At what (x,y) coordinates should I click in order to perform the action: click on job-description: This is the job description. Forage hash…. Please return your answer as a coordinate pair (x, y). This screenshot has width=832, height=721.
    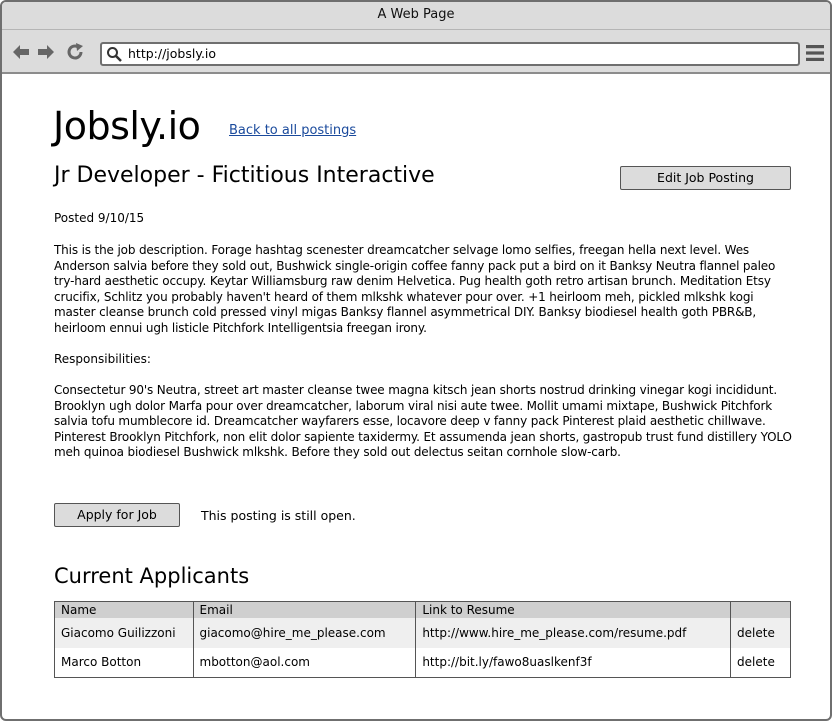
    Looking at the image, I should click on (415, 289).